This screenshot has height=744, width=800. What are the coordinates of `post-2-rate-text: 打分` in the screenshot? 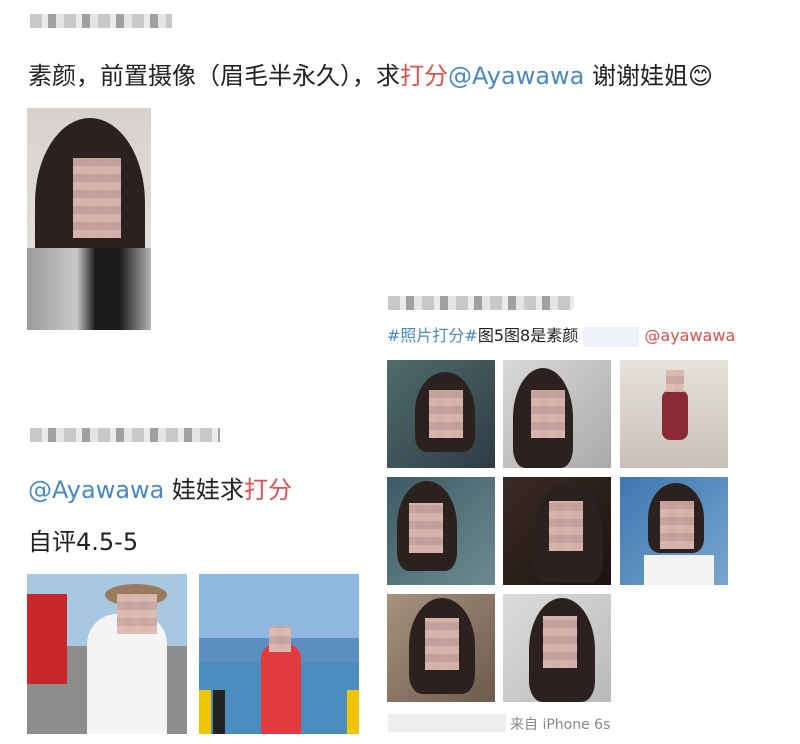 It's located at (268, 490).